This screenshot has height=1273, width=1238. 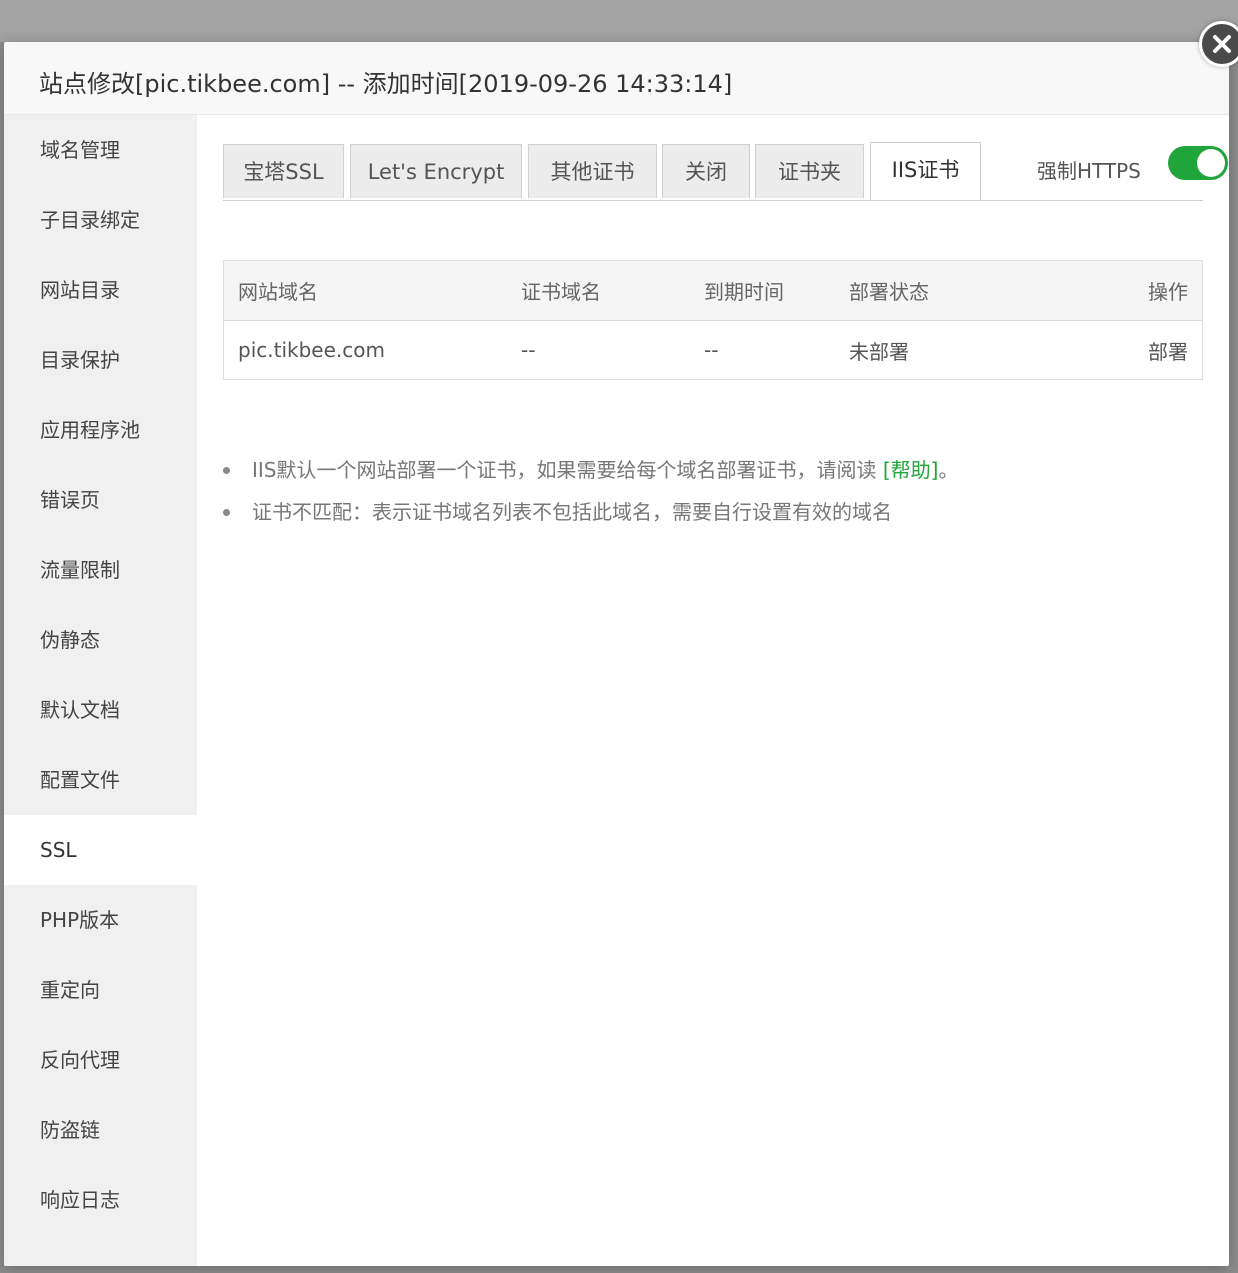 I want to click on tab-label: 宝塔SSL, so click(x=283, y=172).